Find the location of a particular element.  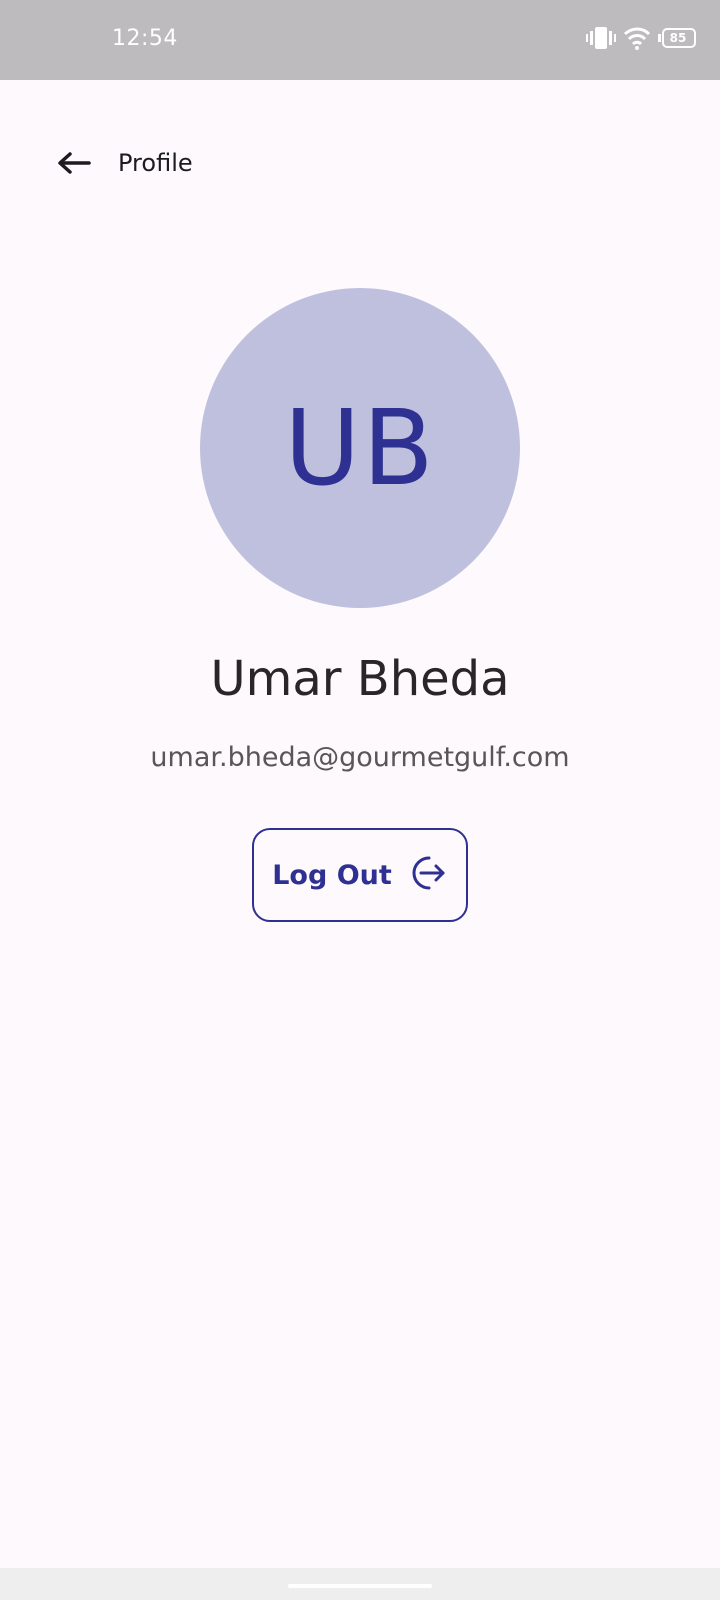

status-time: 12:54 is located at coordinates (145, 38).